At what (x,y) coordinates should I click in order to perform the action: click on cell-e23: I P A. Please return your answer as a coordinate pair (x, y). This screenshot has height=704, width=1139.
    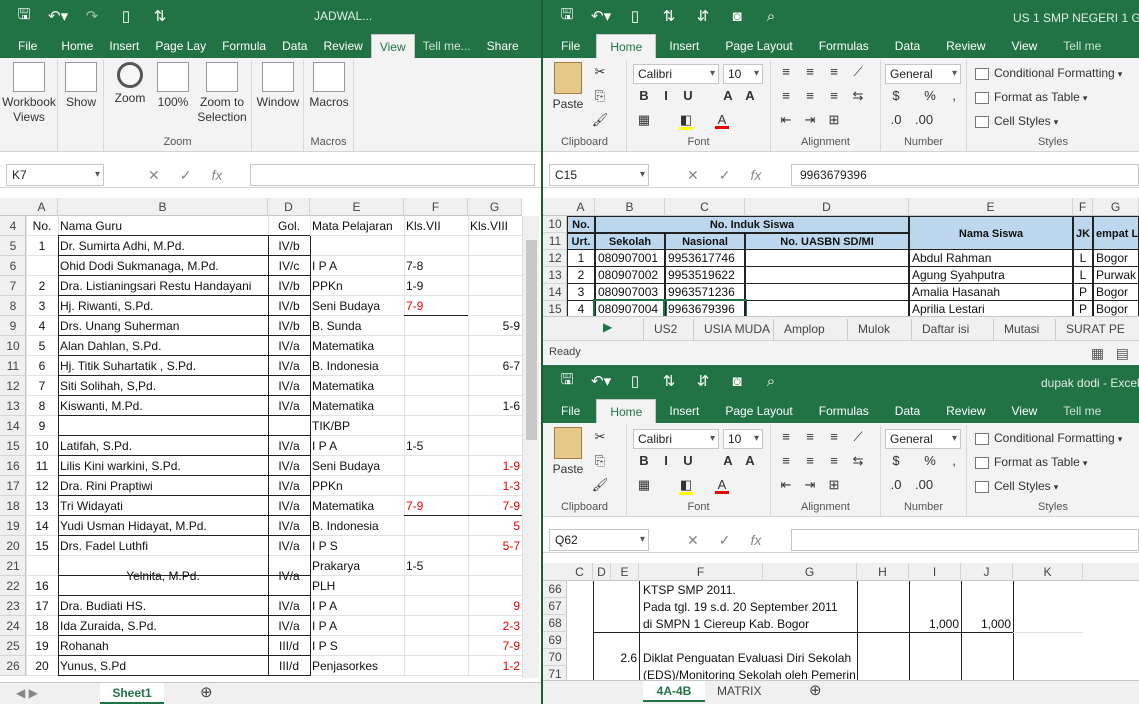
    Looking at the image, I should click on (357, 606).